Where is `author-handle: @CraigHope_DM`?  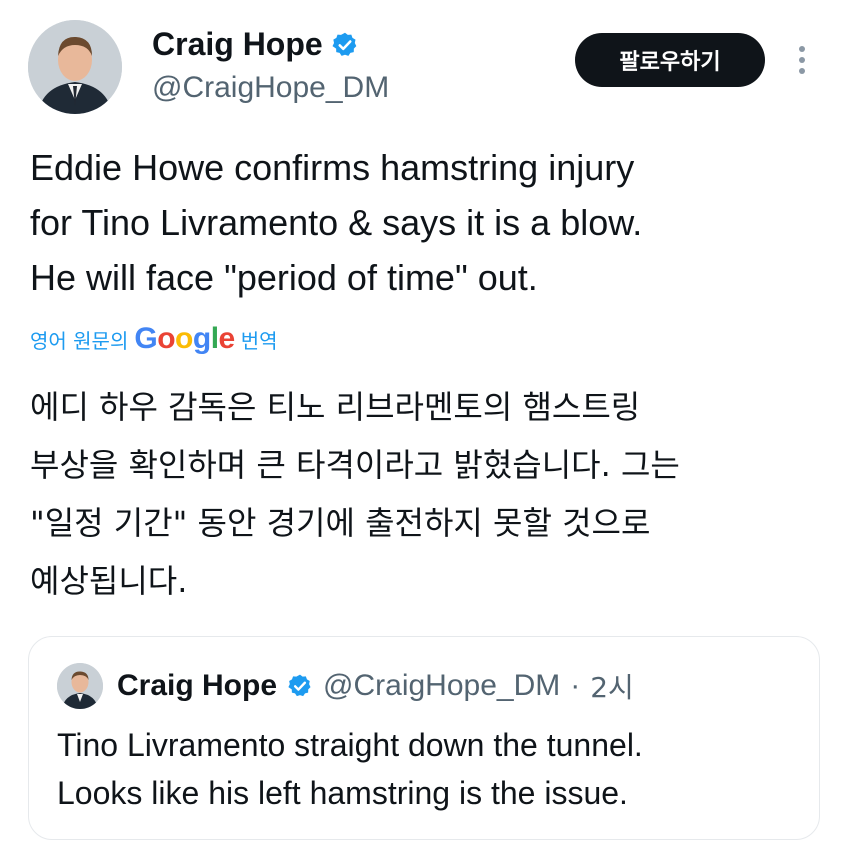
author-handle: @CraigHope_DM is located at coordinates (270, 88).